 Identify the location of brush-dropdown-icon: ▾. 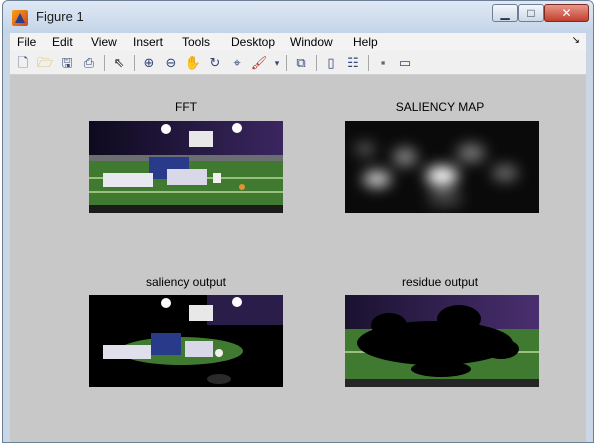
(277, 63).